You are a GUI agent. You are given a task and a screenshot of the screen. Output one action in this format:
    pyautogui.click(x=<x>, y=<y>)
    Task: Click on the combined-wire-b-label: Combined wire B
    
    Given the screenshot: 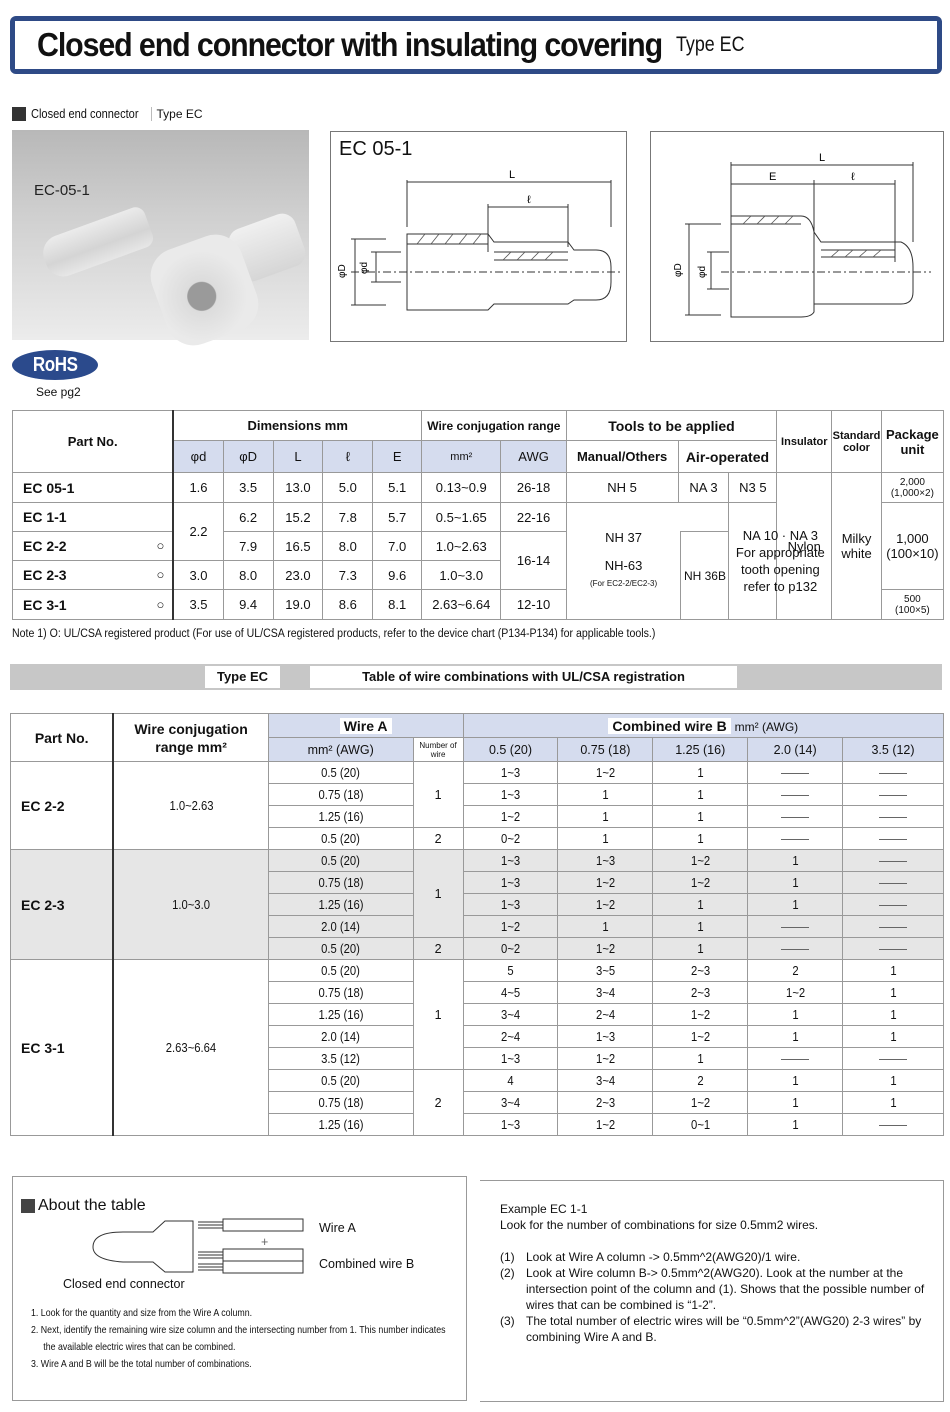 What is the action you would take?
    pyautogui.click(x=367, y=1264)
    